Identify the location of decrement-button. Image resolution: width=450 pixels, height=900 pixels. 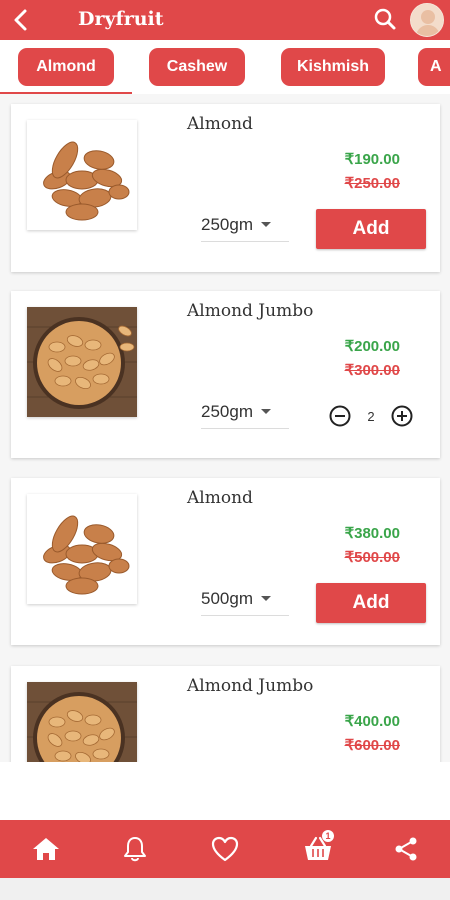
(340, 416).